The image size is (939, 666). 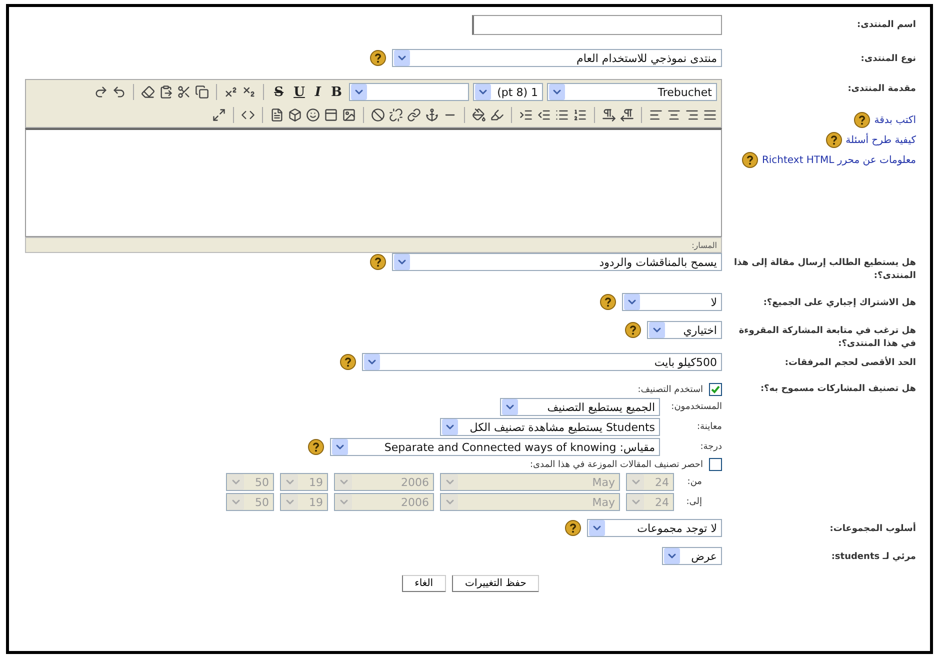 I want to click on format-button: B, so click(x=336, y=92).